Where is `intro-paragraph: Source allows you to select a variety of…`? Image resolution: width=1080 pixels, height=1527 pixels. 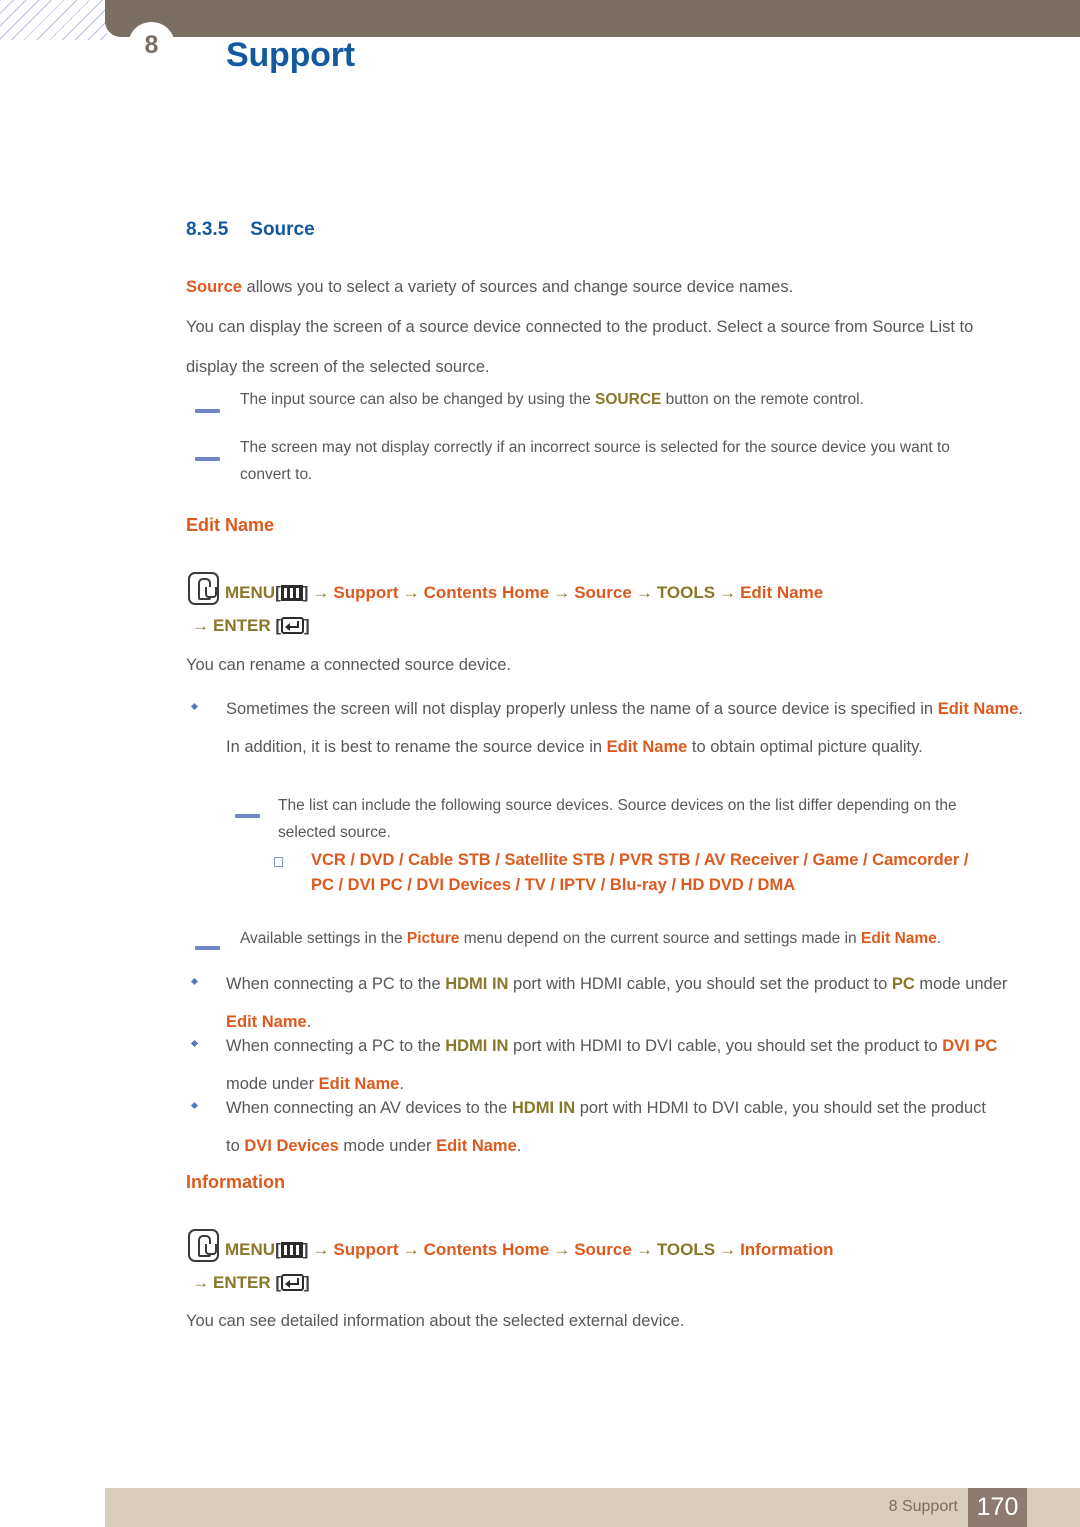
intro-paragraph: Source allows you to select a variety of… is located at coordinates (606, 287).